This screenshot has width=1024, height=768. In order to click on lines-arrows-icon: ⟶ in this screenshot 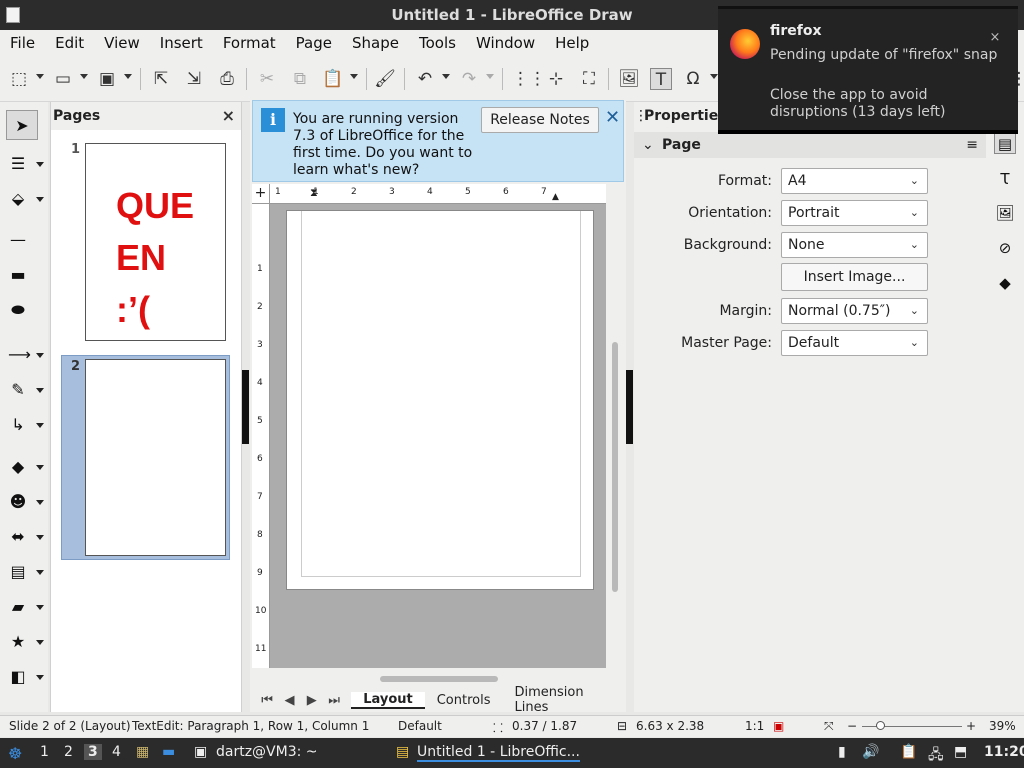, I will do `click(19, 355)`.